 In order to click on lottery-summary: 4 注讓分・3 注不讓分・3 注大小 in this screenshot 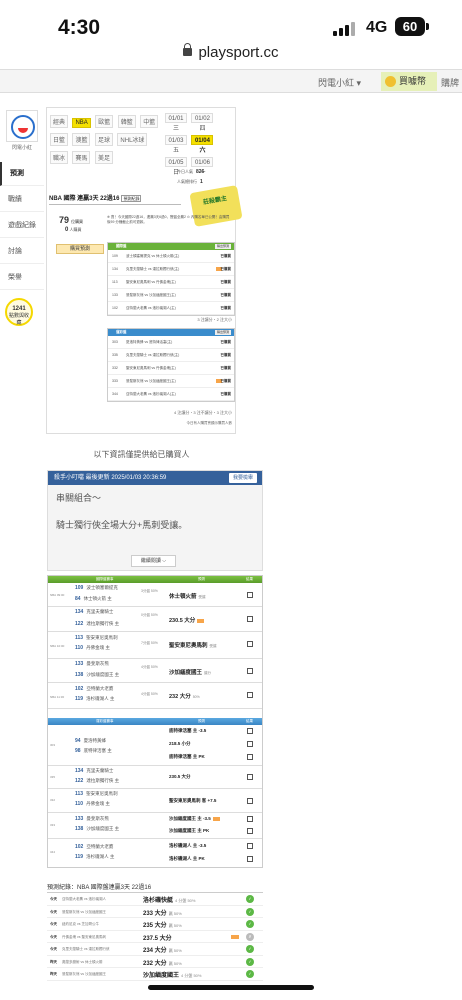, I will do `click(202, 412)`.